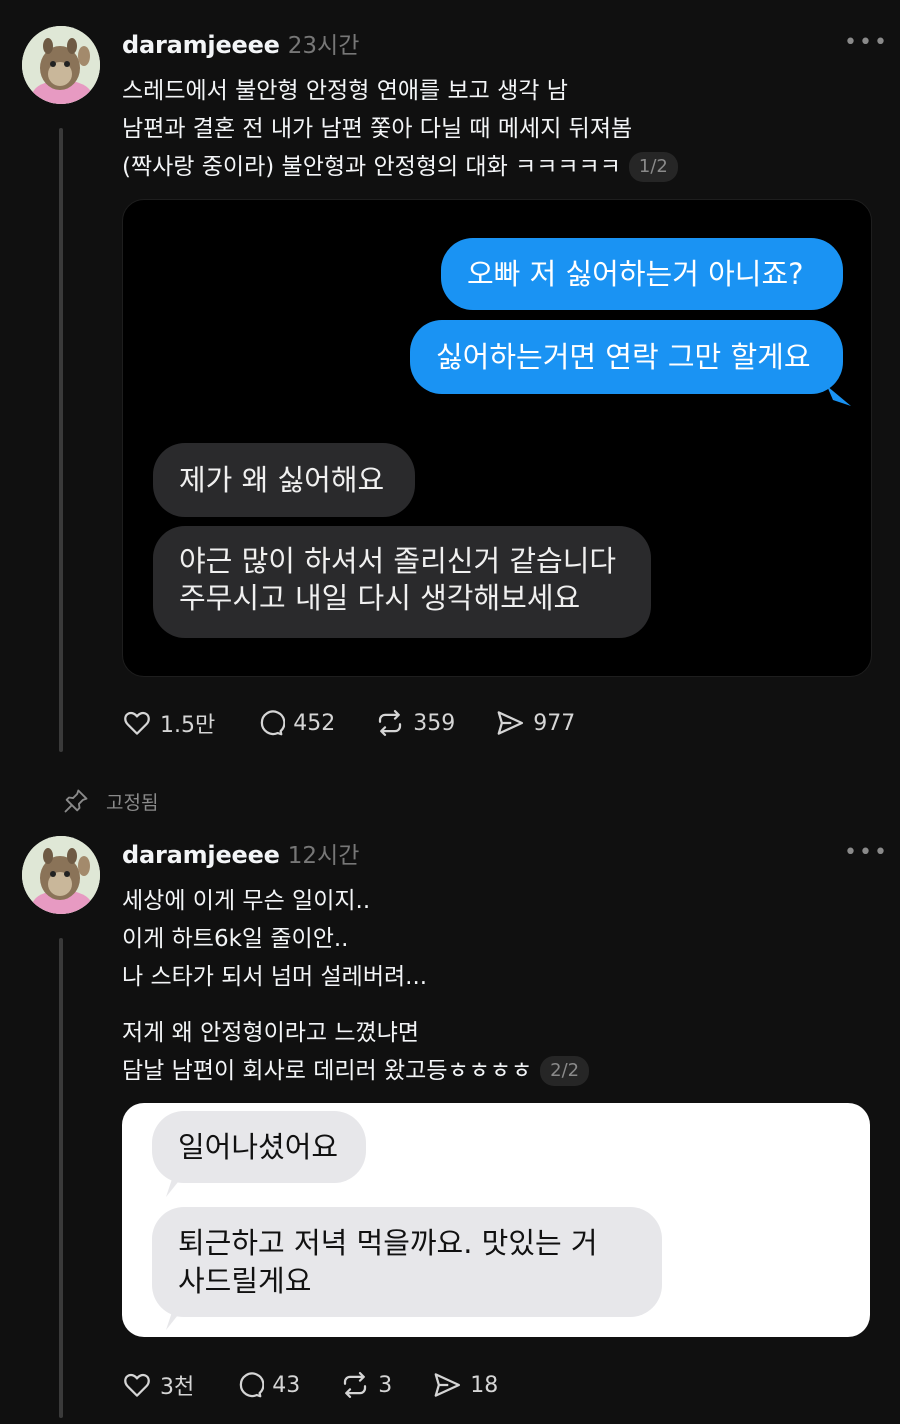 The image size is (900, 1424). Describe the element at coordinates (484, 1385) in the screenshot. I see `share-count: 18` at that location.